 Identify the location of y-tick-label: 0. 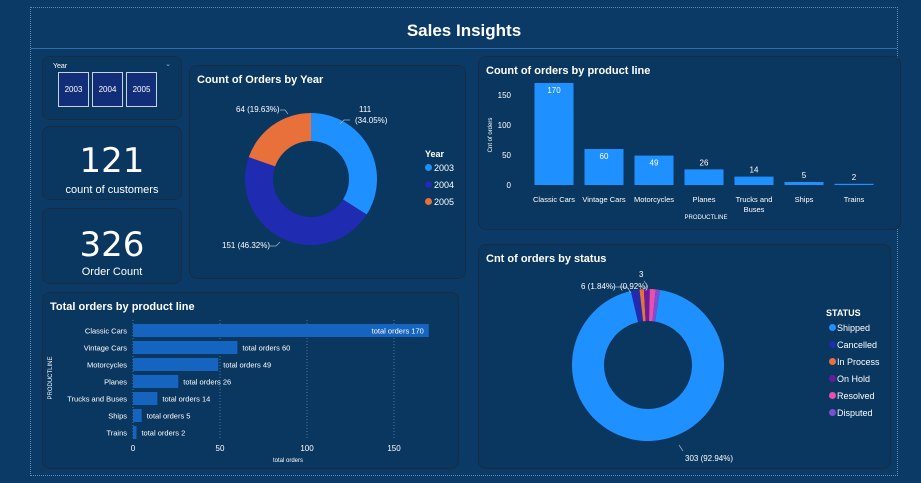
(509, 185).